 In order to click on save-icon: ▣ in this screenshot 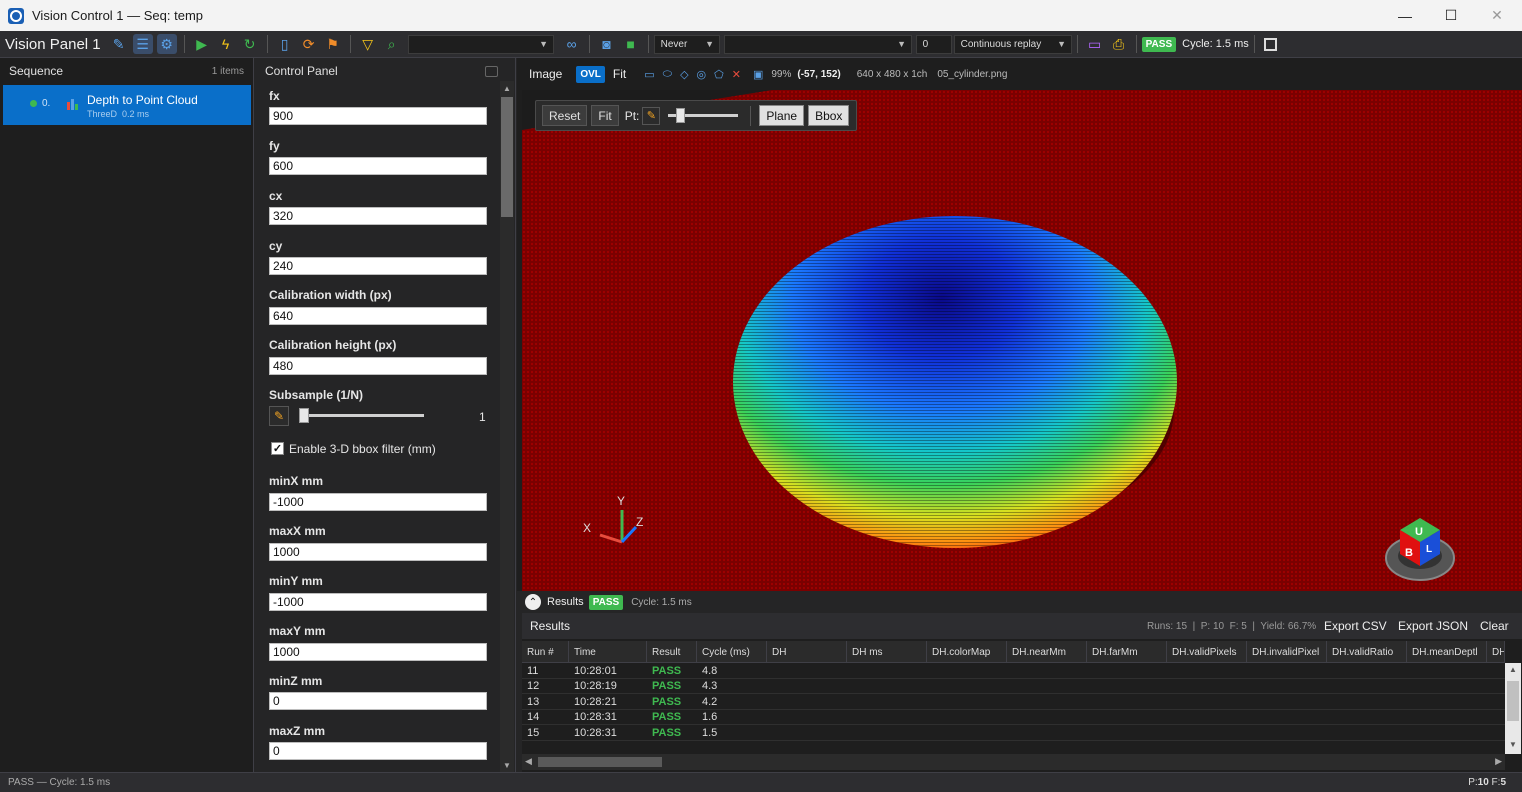, I will do `click(758, 74)`.